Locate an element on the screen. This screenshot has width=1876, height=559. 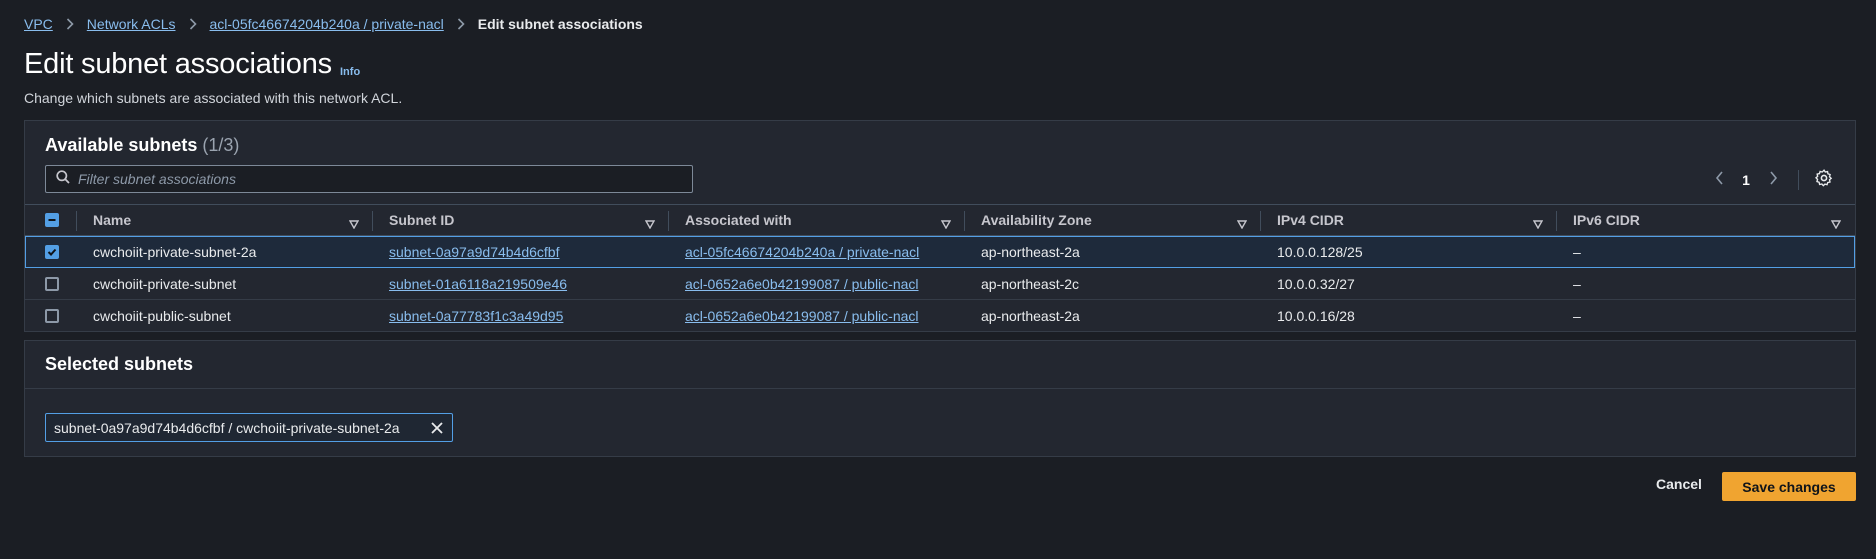
page-title: Edit subnet associations is located at coordinates (178, 64).